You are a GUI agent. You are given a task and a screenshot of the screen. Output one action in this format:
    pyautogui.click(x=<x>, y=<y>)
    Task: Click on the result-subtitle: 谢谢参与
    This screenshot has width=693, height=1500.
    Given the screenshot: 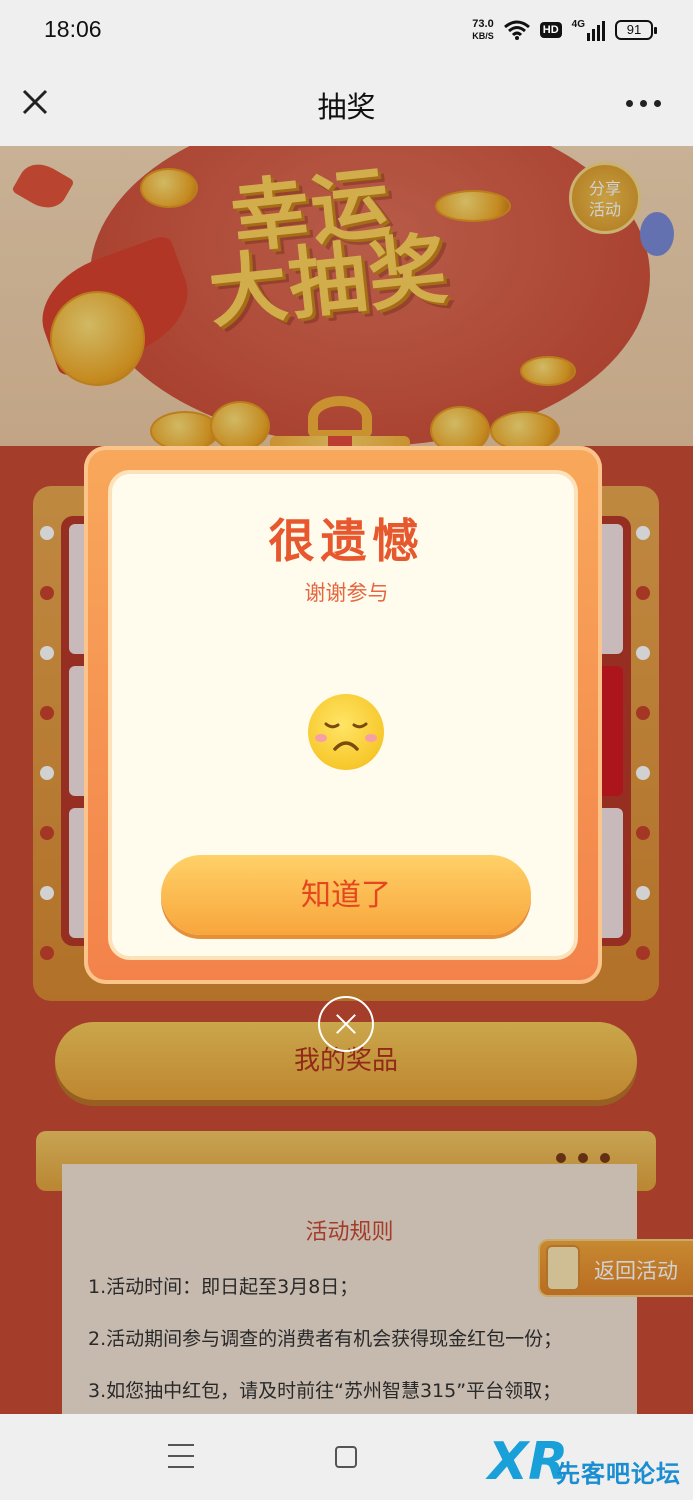 What is the action you would take?
    pyautogui.click(x=346, y=593)
    